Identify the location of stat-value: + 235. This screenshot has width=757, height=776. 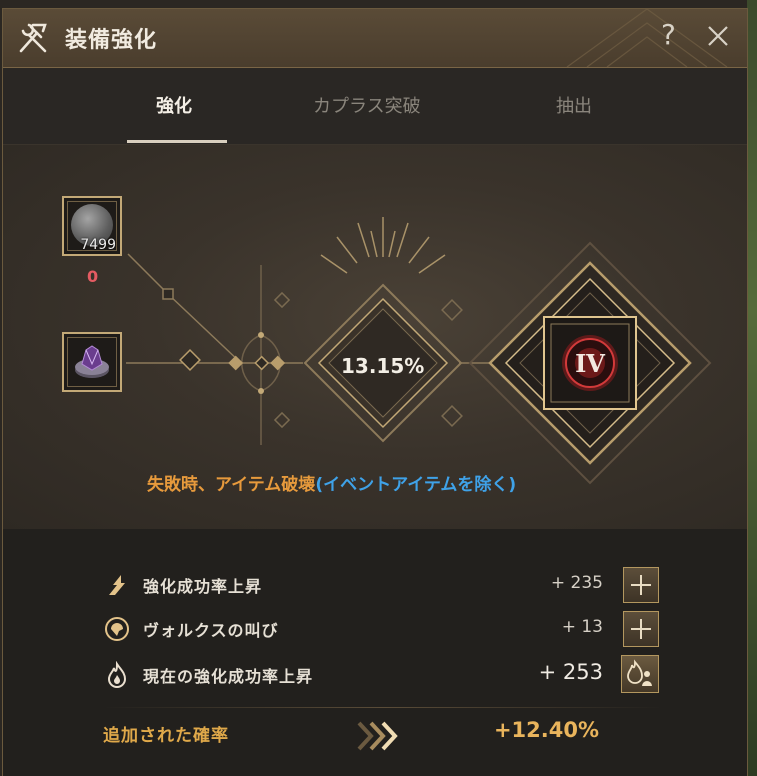
(576, 583).